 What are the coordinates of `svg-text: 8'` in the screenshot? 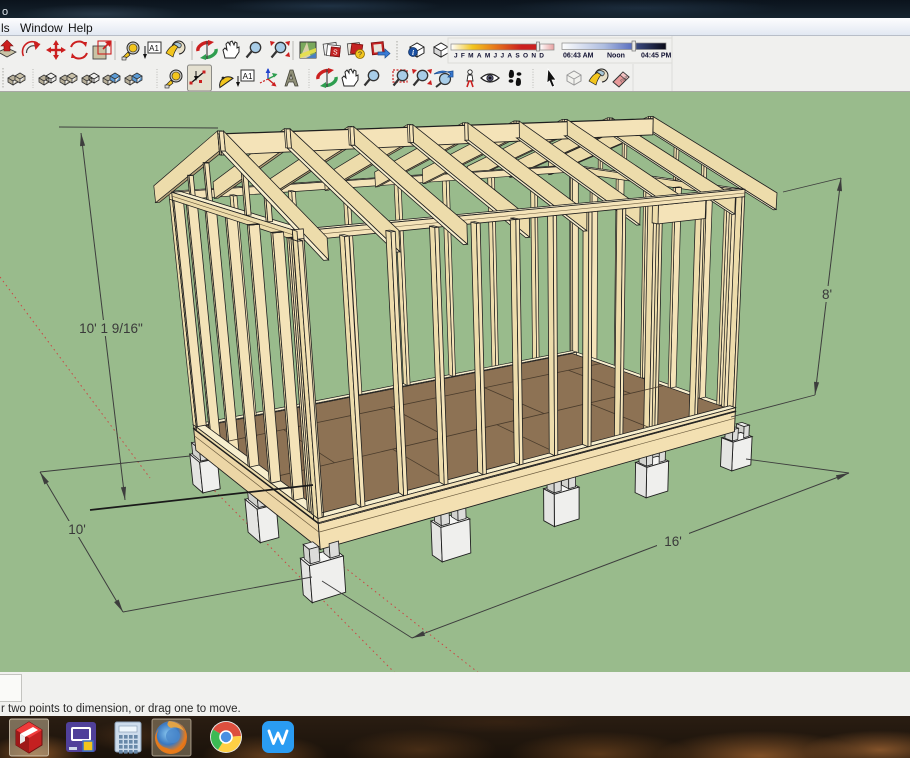 It's located at (827, 294).